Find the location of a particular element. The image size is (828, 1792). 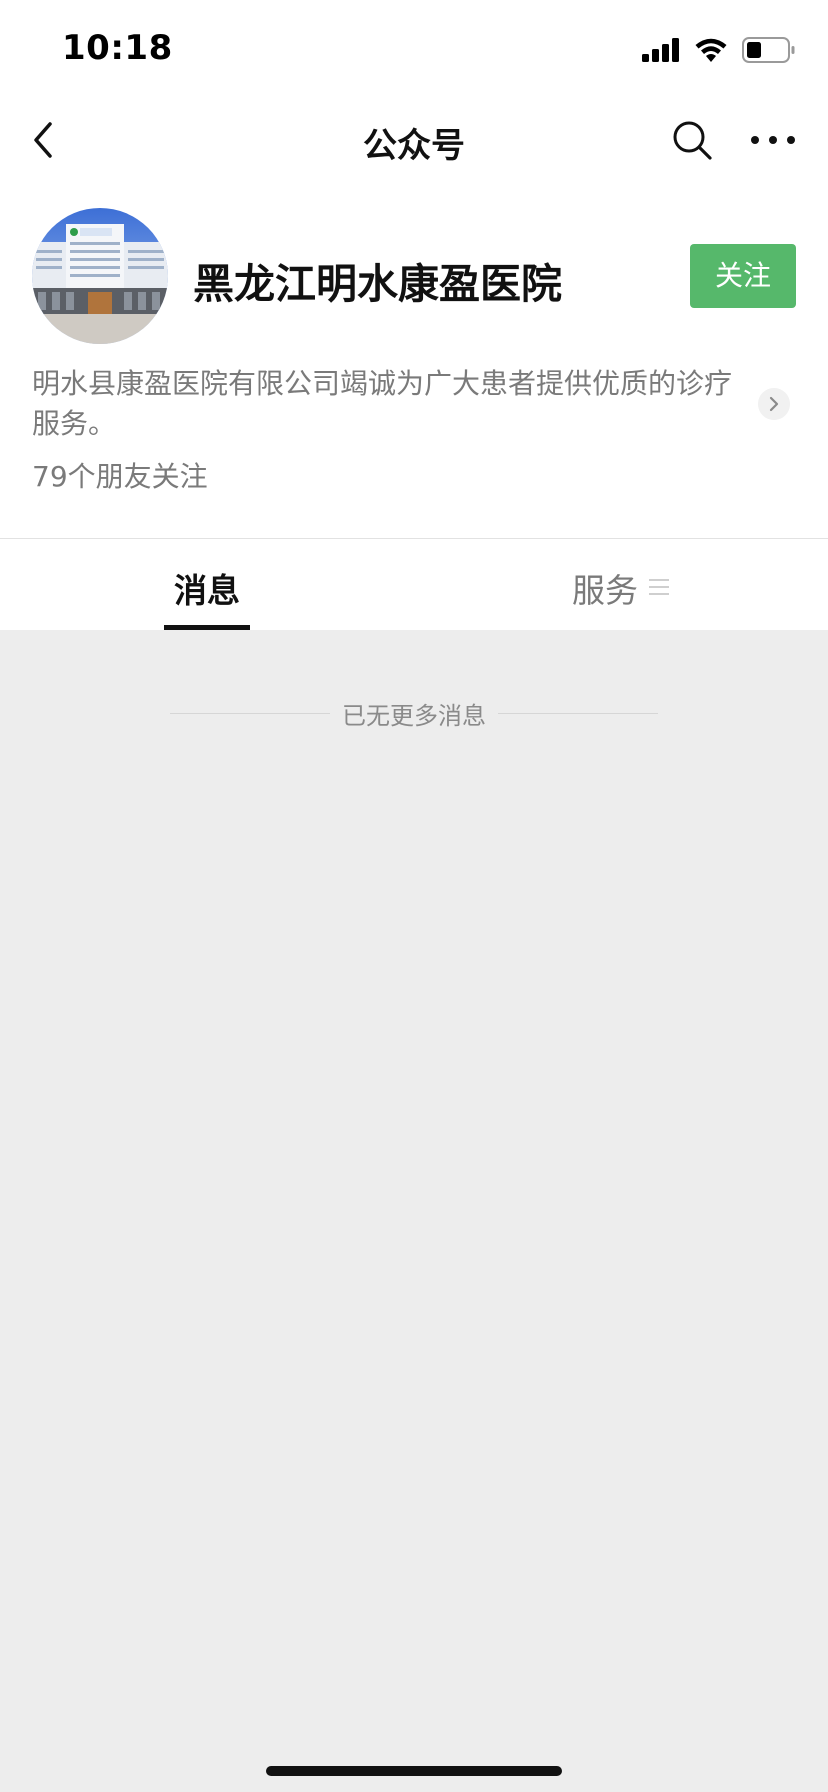

account-name: 黑龙江明水康盈医院 is located at coordinates (377, 284).